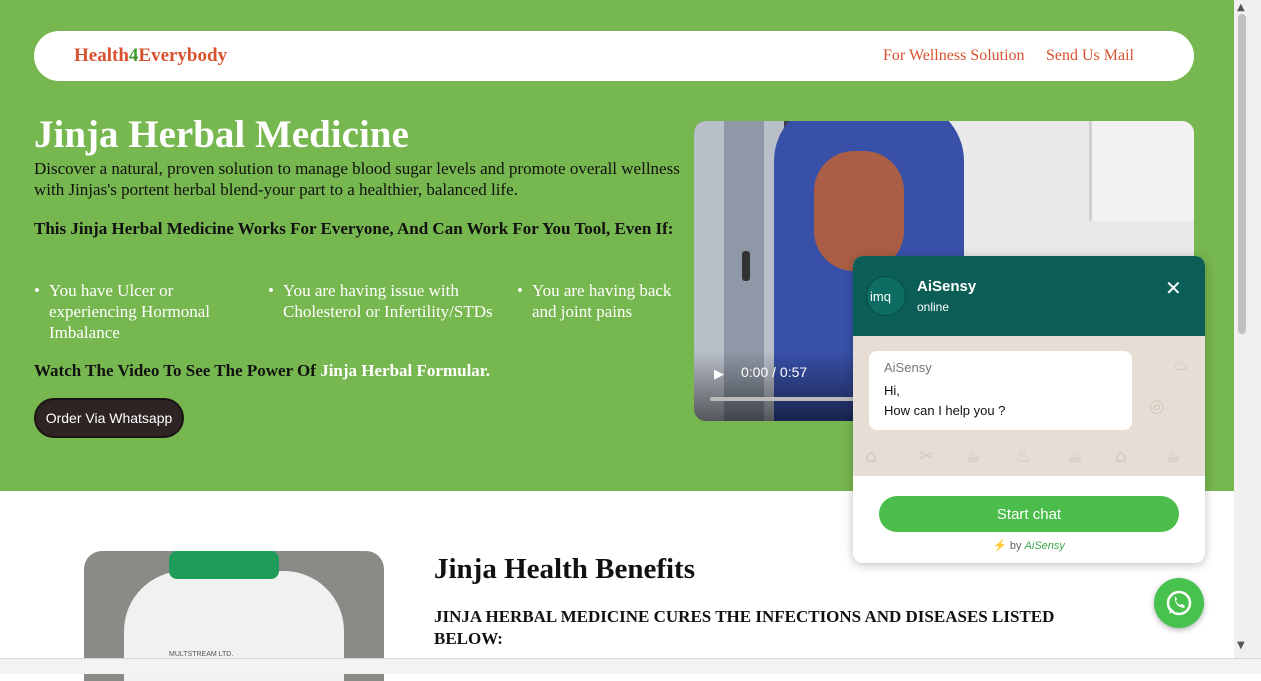 The width and height of the screenshot is (1261, 681). Describe the element at coordinates (1242, 174) in the screenshot. I see `scrollbar-thumb` at that location.